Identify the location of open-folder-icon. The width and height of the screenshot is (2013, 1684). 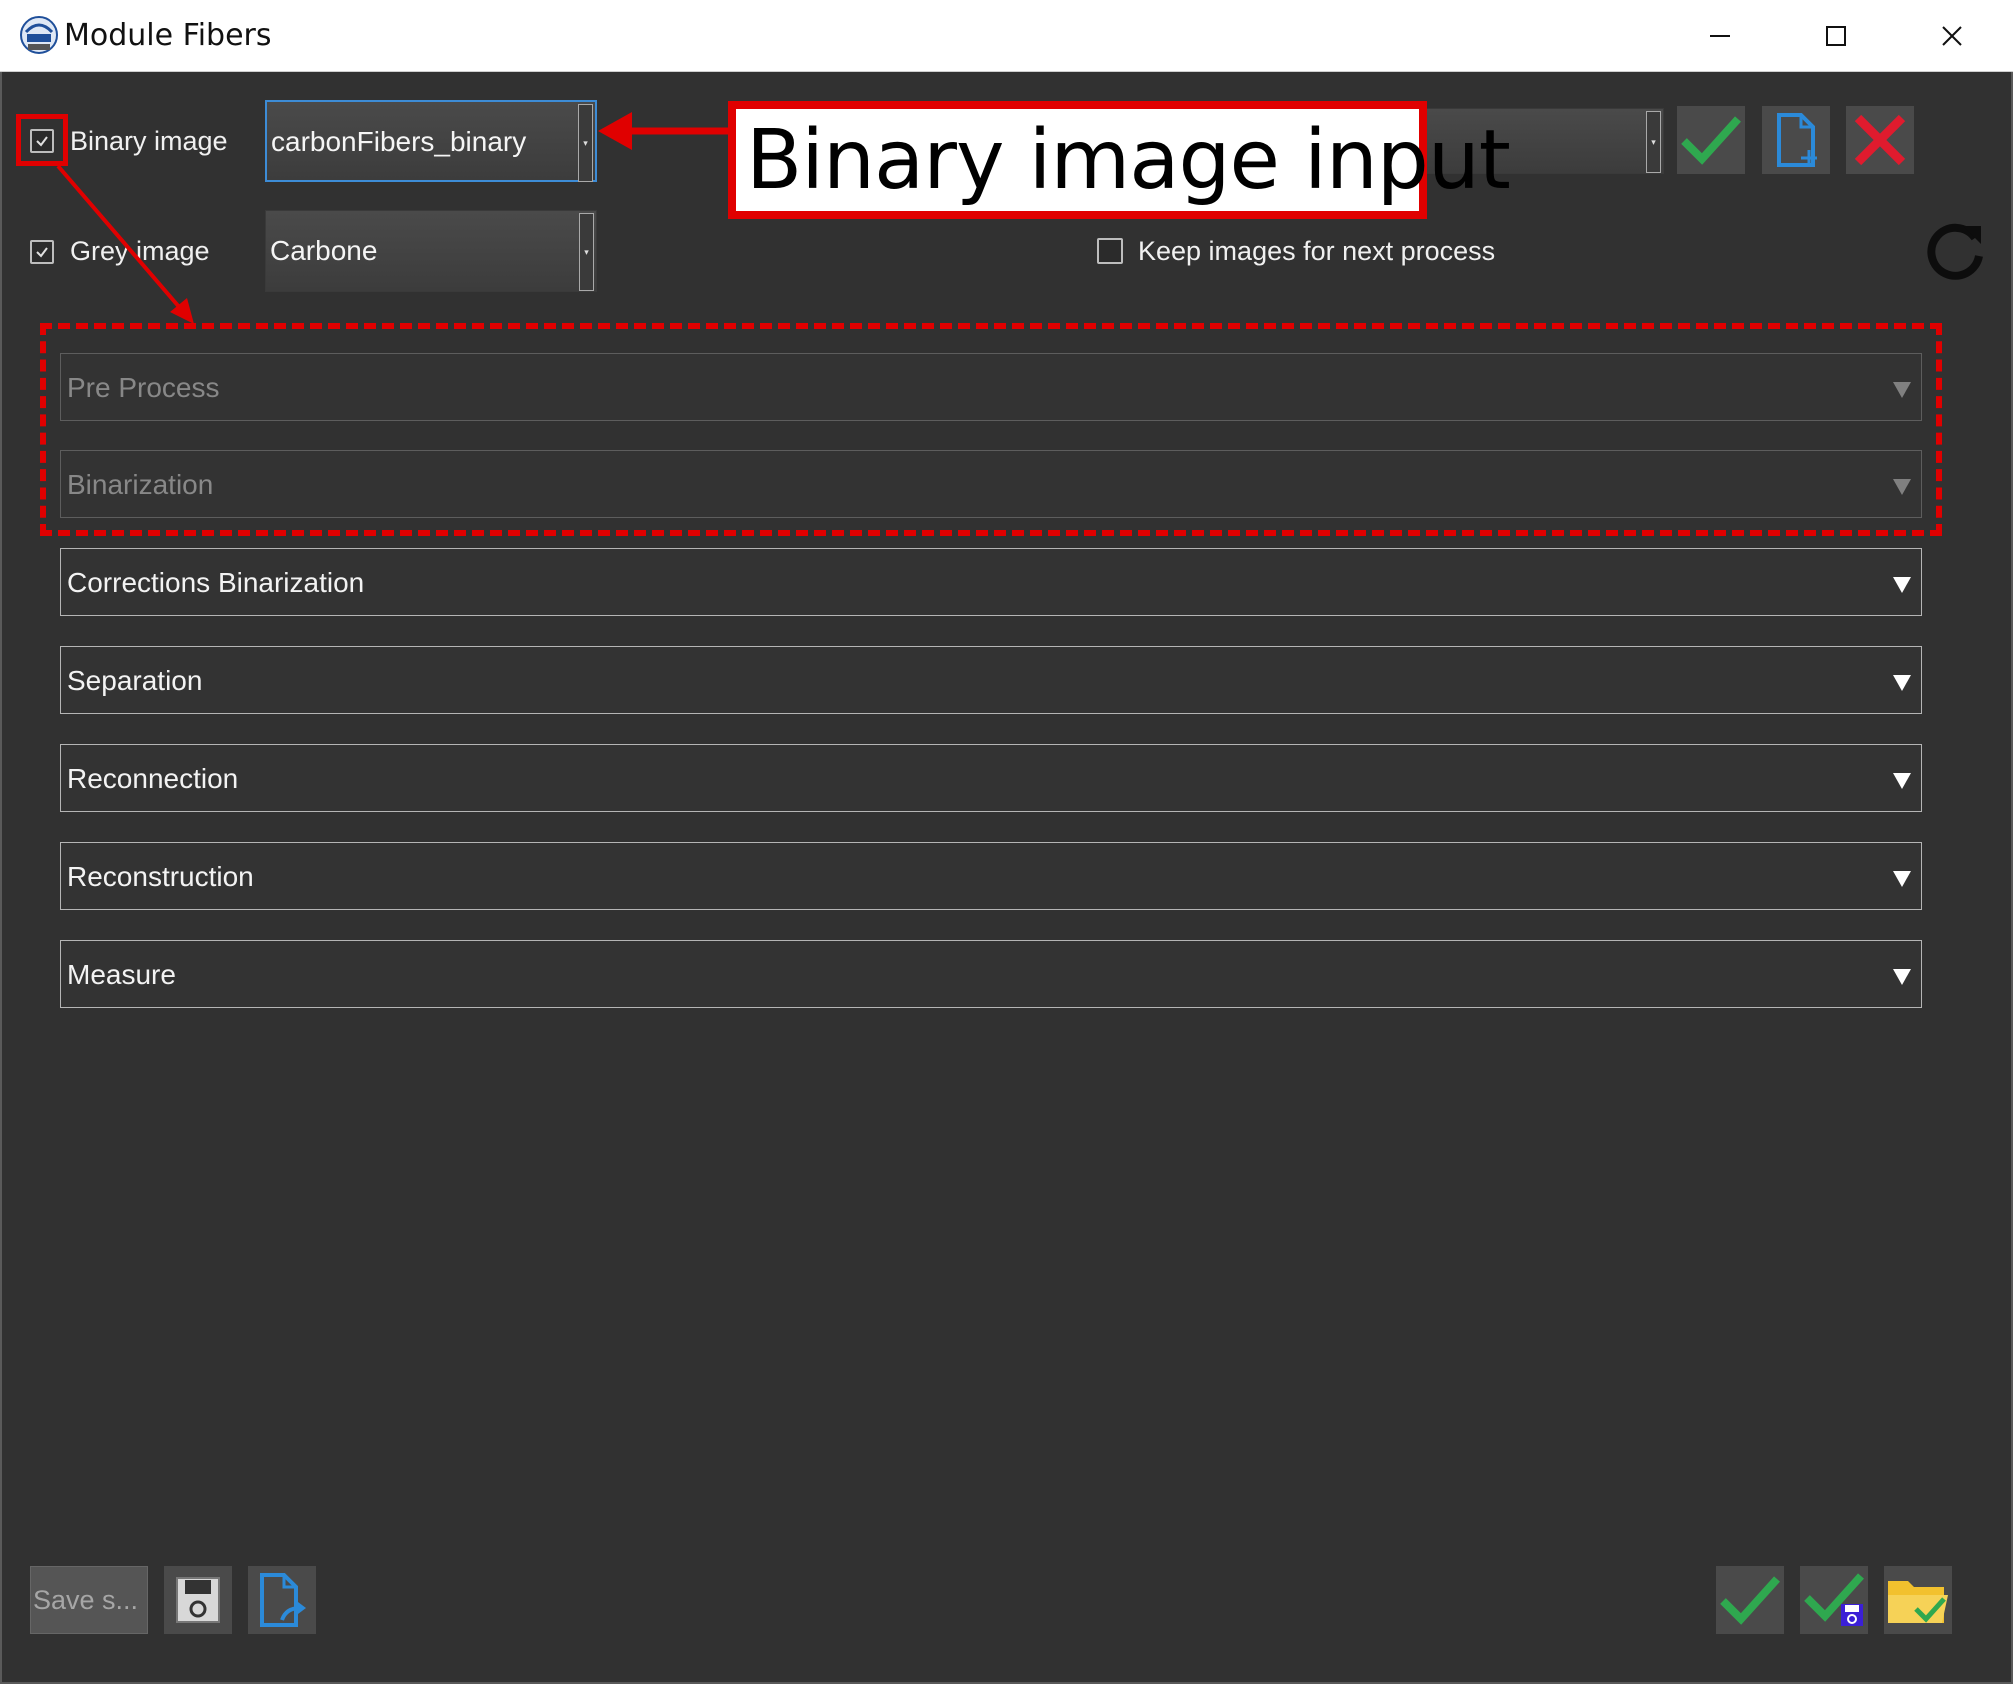
(1918, 1602).